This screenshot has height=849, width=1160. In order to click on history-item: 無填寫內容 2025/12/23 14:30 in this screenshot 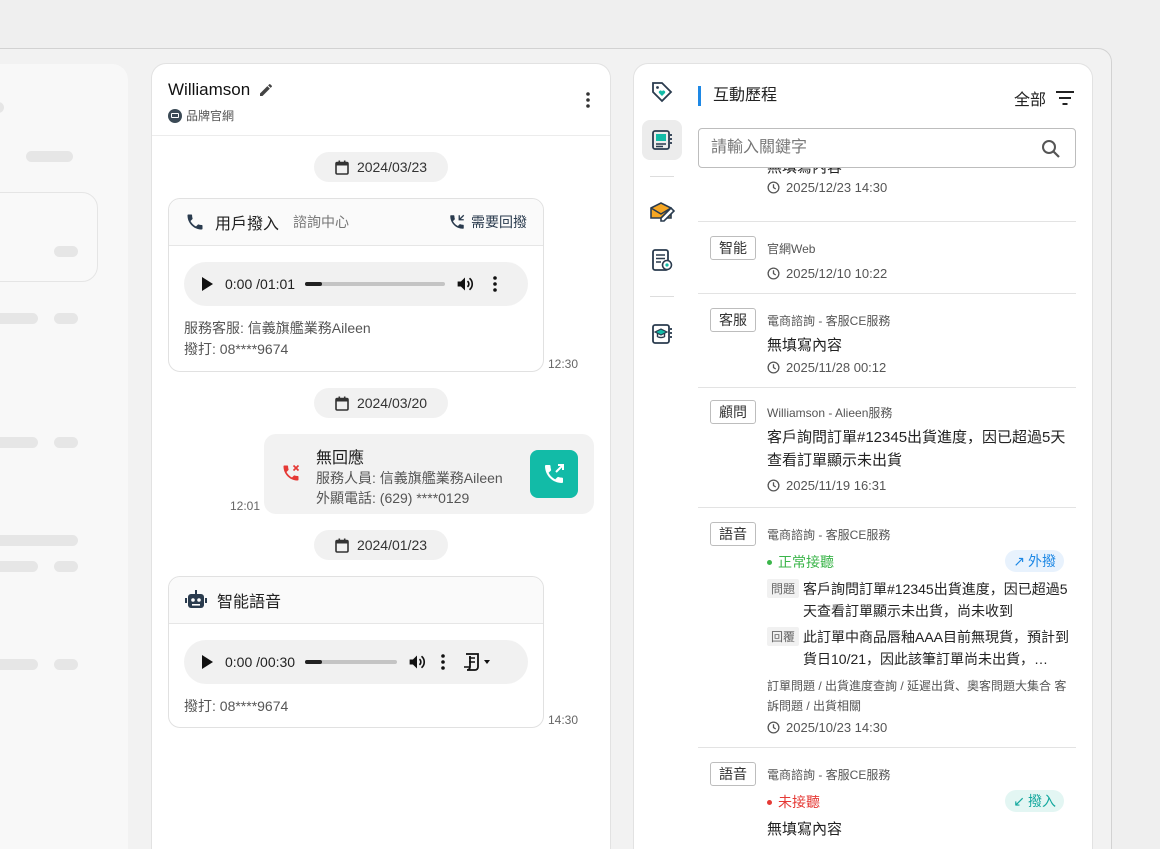, I will do `click(887, 195)`.